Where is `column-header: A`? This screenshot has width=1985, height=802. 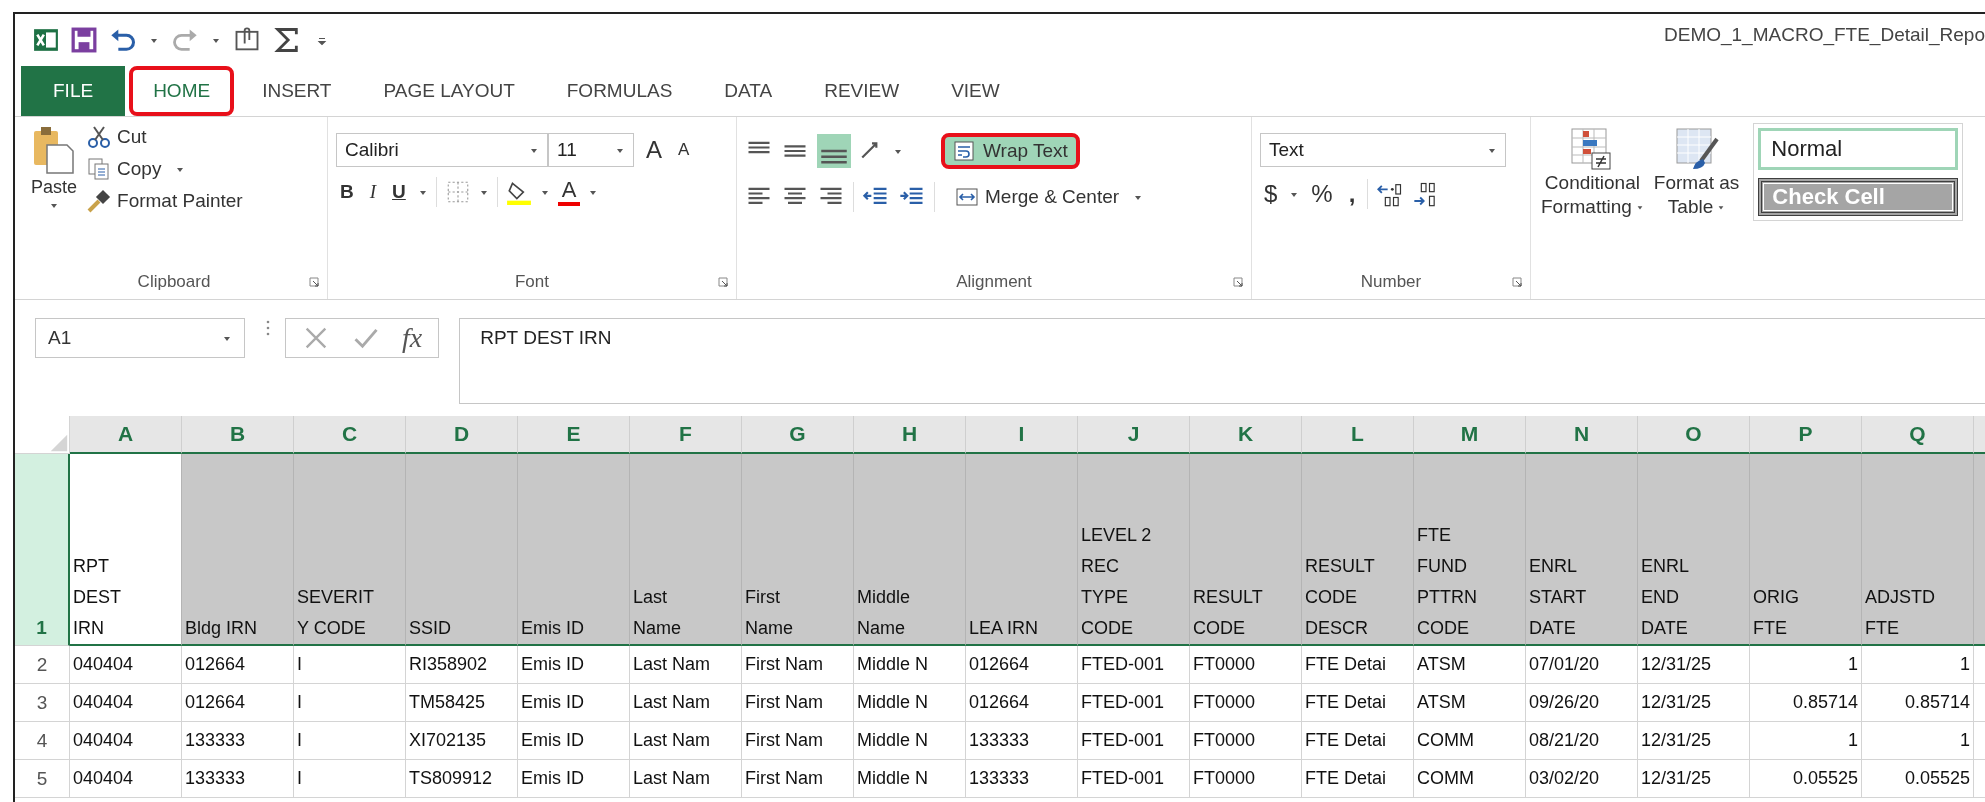 column-header: A is located at coordinates (126, 435).